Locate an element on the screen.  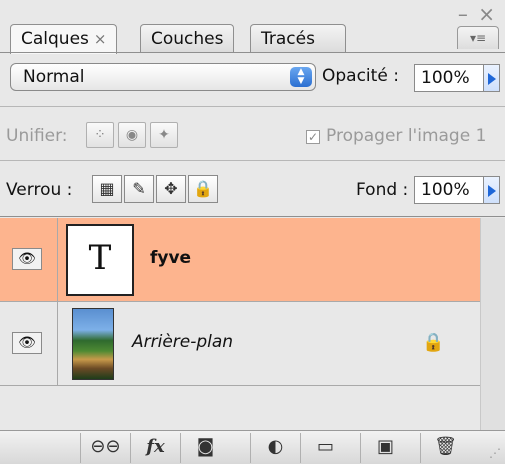
adjustment-layer-icon: ◐ is located at coordinates (275, 448).